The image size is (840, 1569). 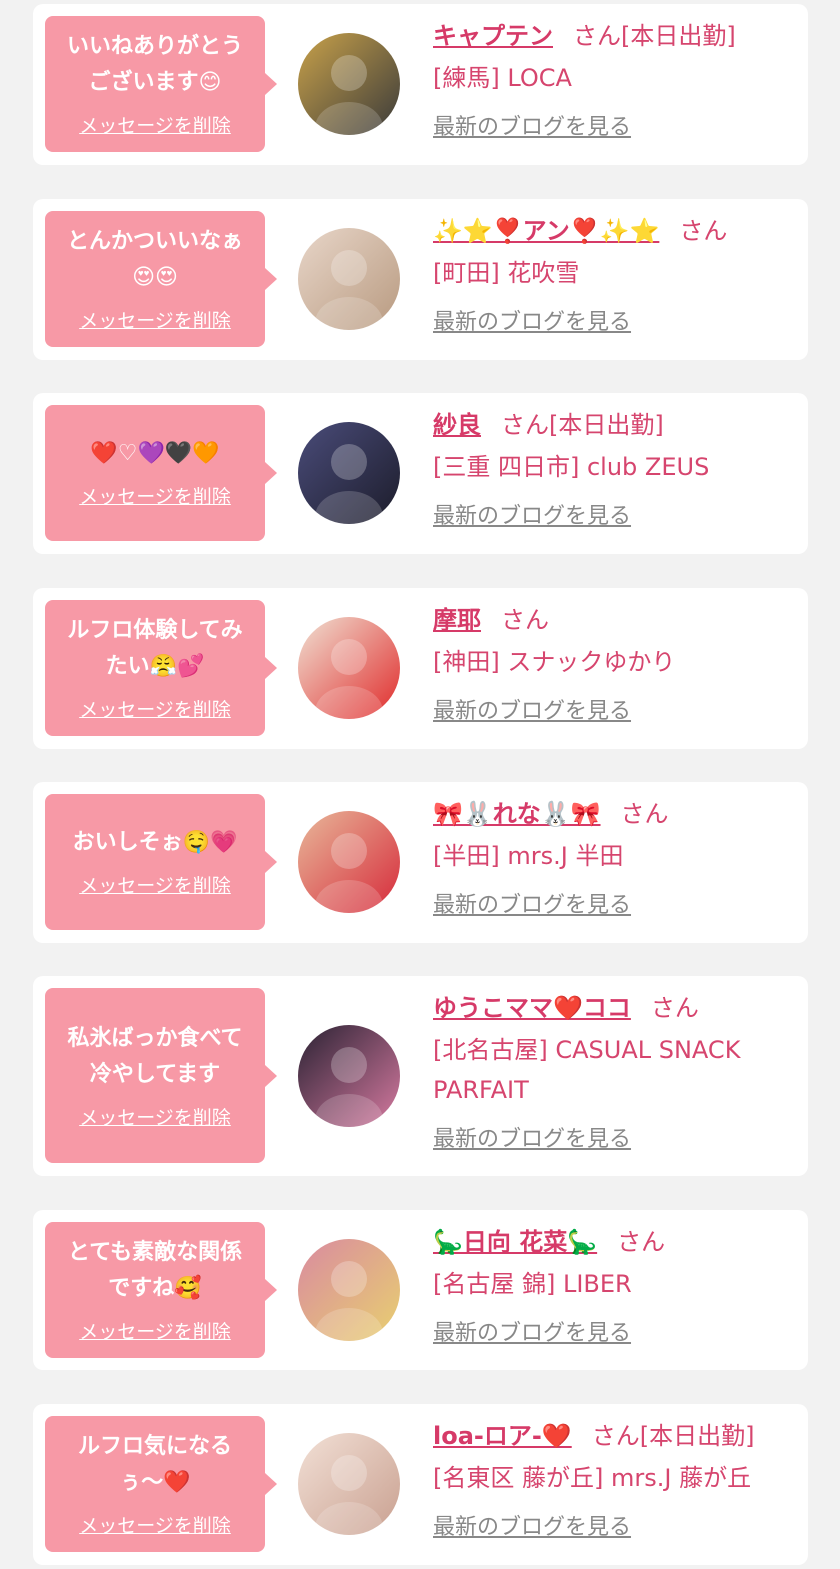 I want to click on profile-name-link: 摩耶, so click(x=457, y=620).